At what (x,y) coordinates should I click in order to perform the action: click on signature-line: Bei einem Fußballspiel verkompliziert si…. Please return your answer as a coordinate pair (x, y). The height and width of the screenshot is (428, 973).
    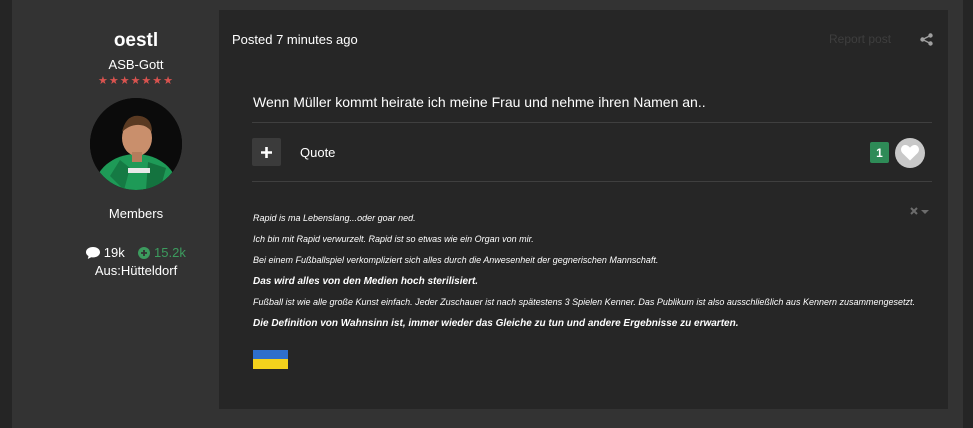
    Looking at the image, I should click on (456, 260).